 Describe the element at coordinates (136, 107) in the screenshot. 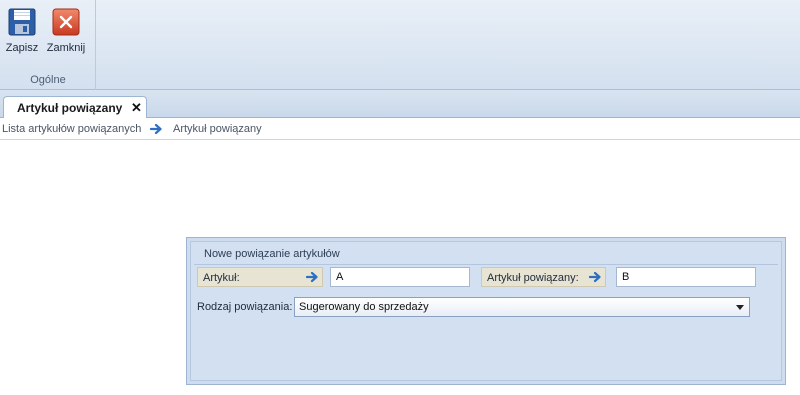

I see `tab-close-icon: ✕` at that location.